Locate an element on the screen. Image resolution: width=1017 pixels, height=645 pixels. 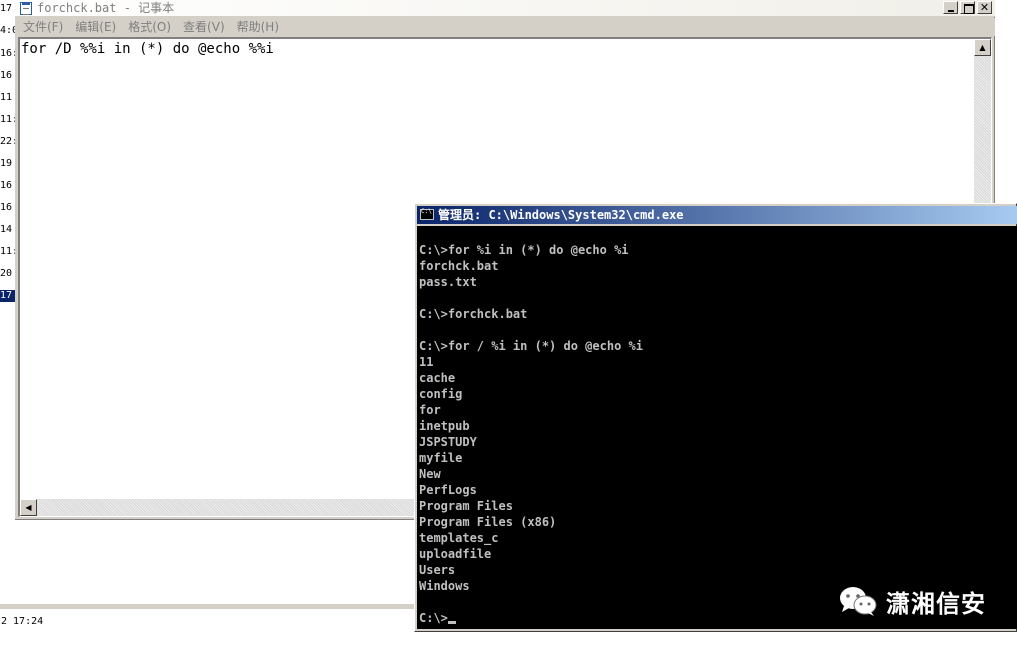
notepad-window-controls: ✕ is located at coordinates (966, 7).